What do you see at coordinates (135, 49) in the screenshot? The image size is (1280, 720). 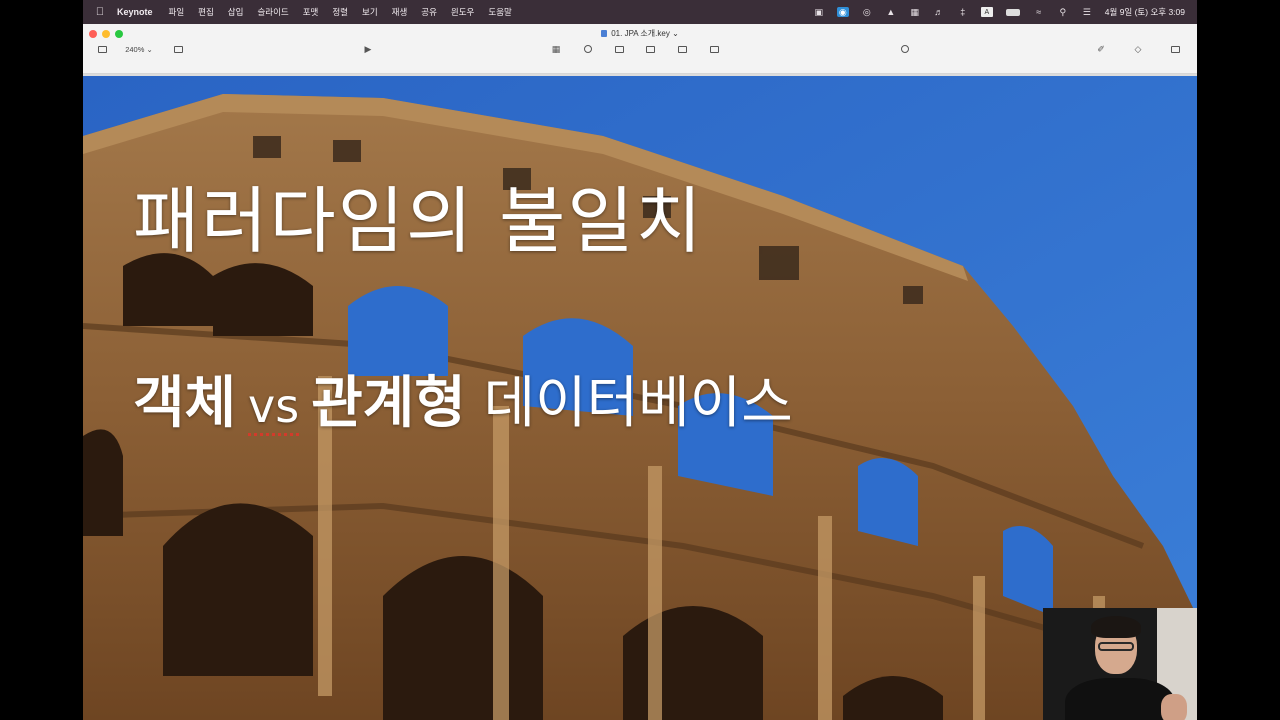 I see `zoom-value: 240%` at bounding box center [135, 49].